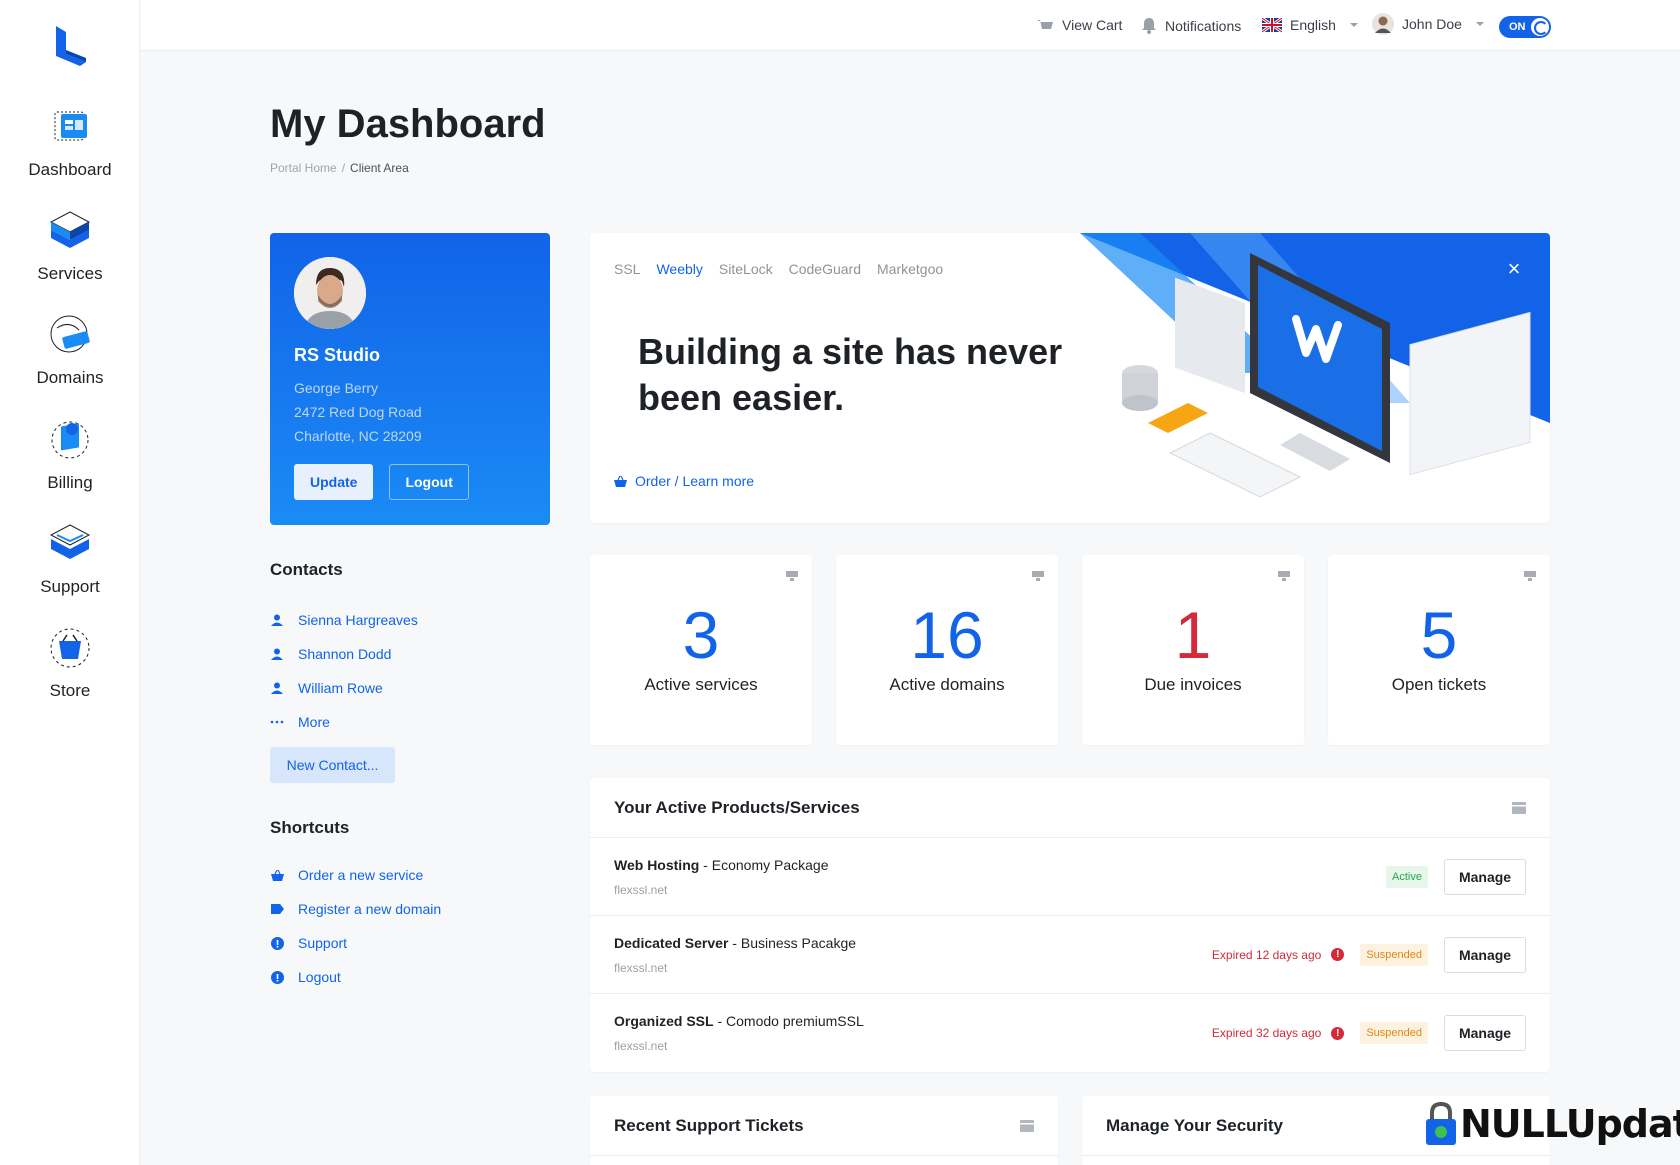 The width and height of the screenshot is (1680, 1165). What do you see at coordinates (70, 586) in the screenshot?
I see `sidebar-item-label: Support` at bounding box center [70, 586].